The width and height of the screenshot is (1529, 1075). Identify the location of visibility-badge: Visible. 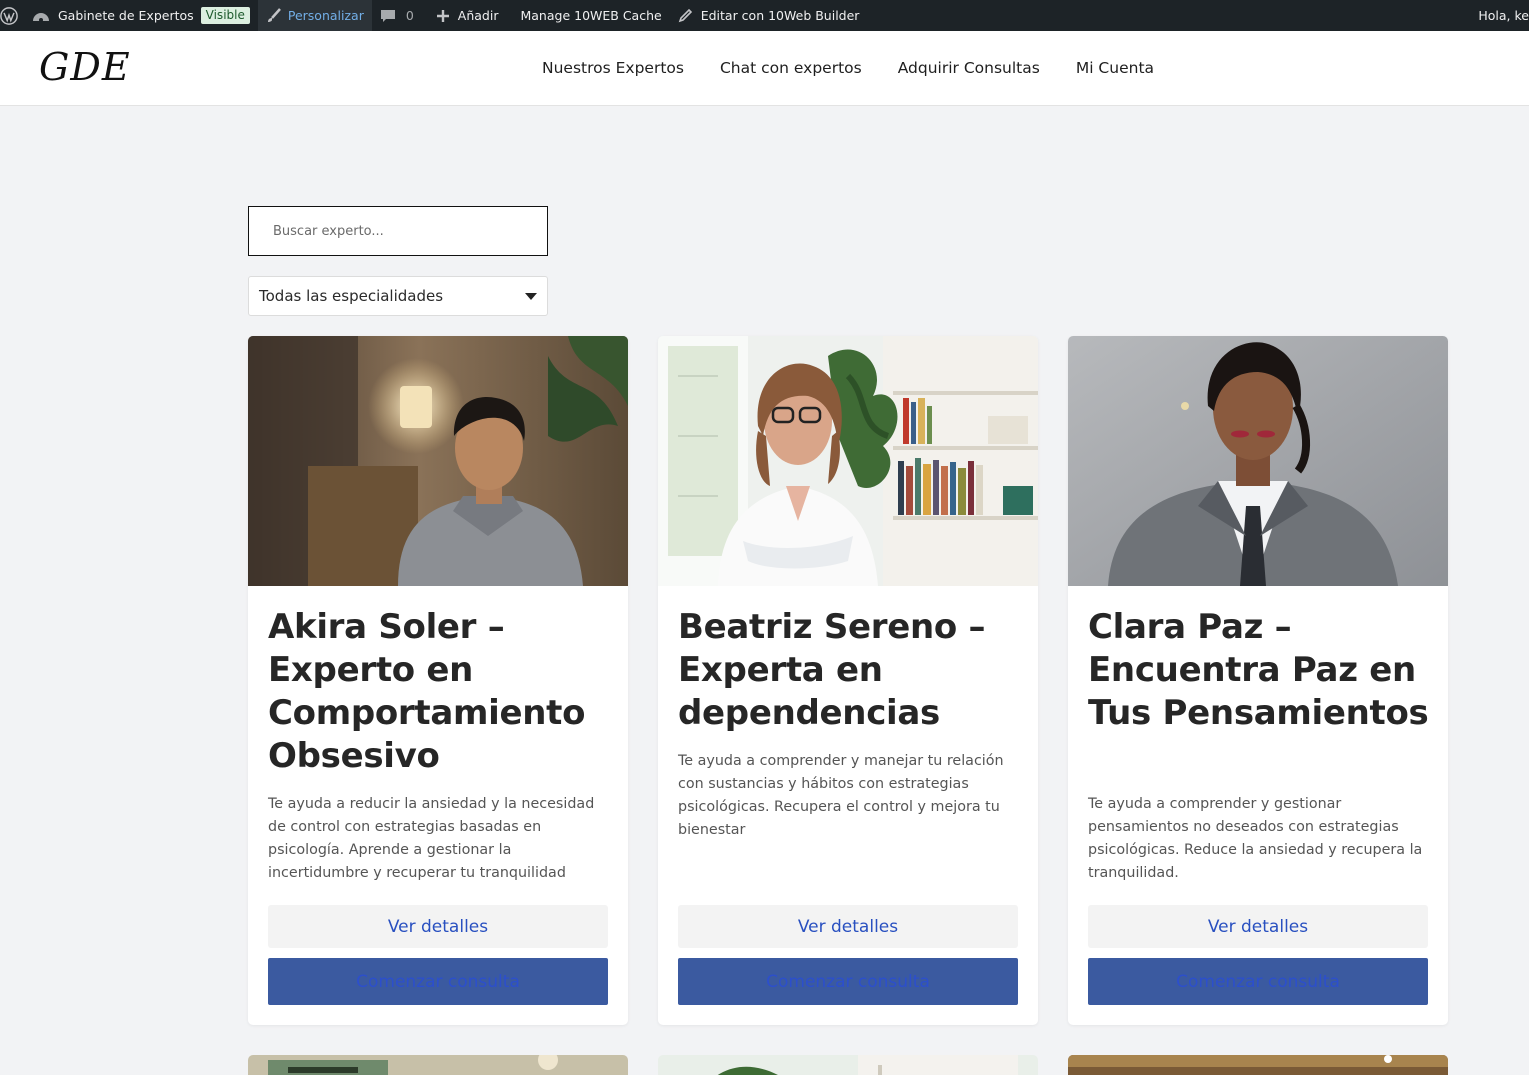
(225, 15).